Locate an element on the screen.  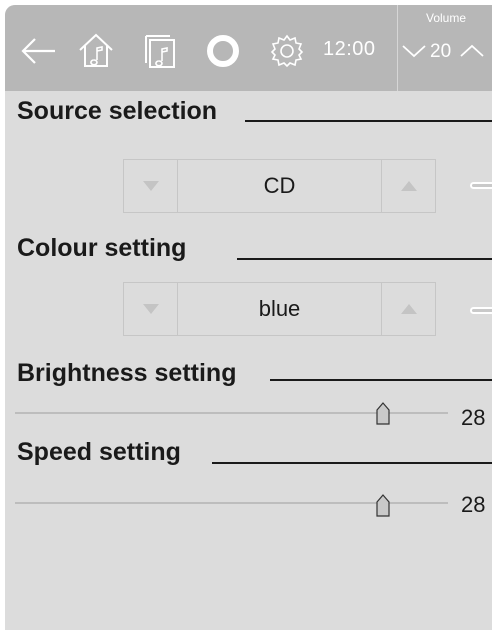
volume-divider is located at coordinates (397, 48).